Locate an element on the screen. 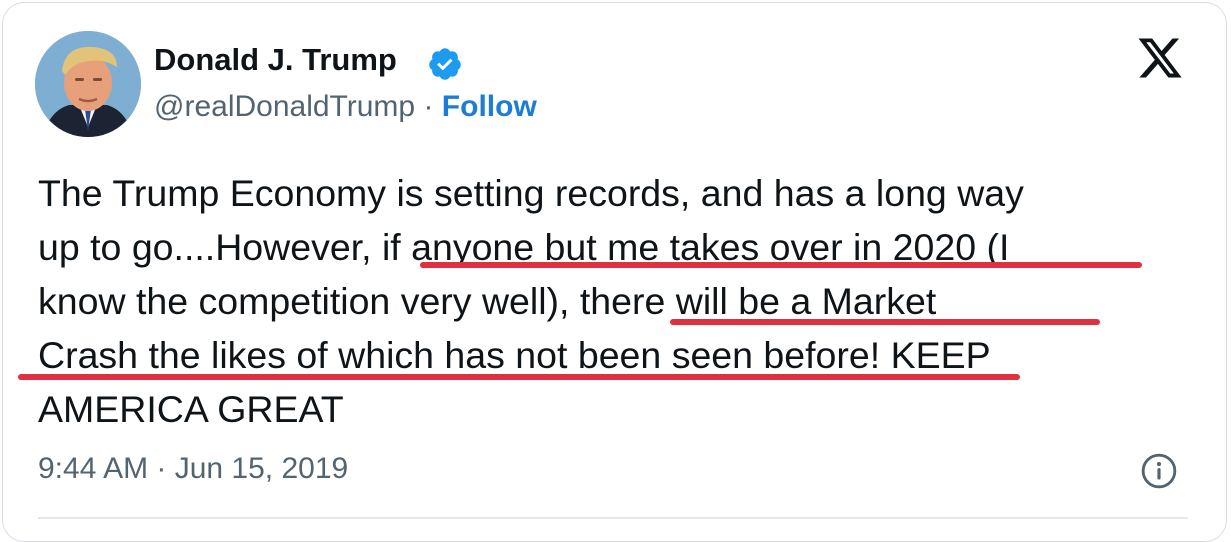 The image size is (1231, 542). verified-badge-icon is located at coordinates (445, 64).